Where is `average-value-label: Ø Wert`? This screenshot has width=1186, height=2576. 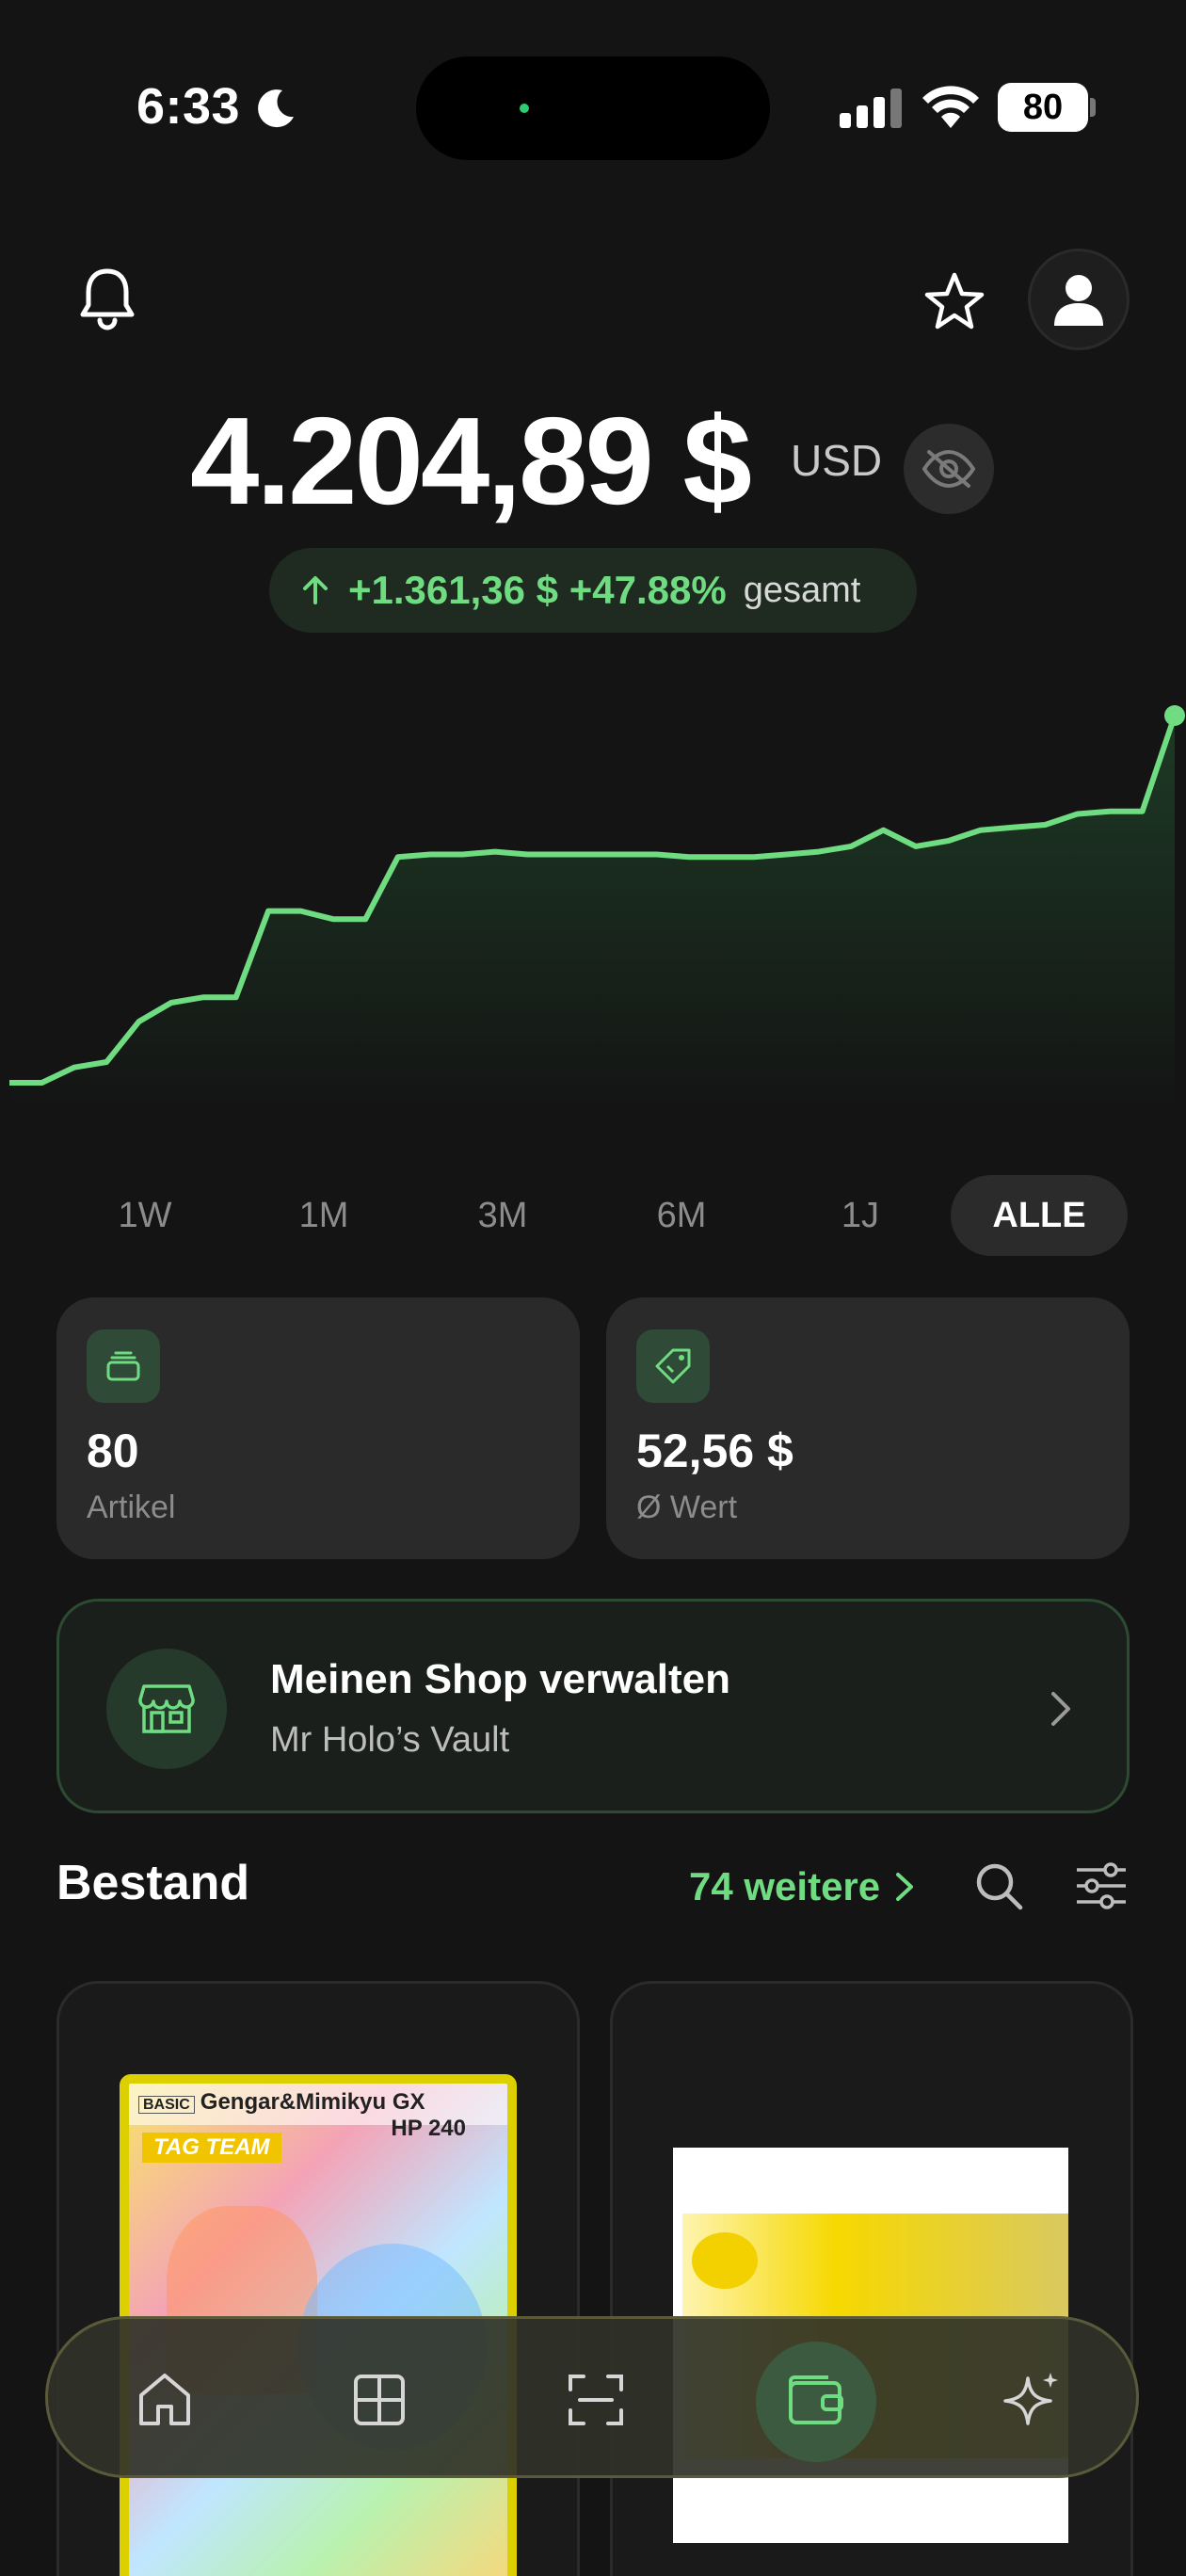
average-value-label: Ø Wert is located at coordinates (687, 1507).